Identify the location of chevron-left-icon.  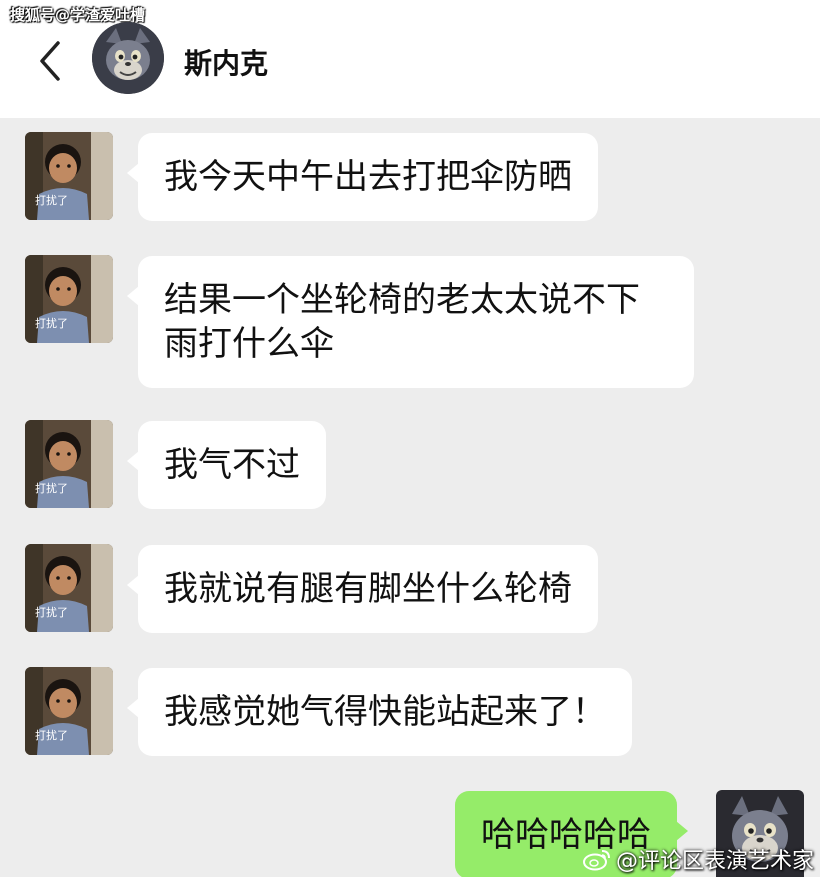
(50, 61).